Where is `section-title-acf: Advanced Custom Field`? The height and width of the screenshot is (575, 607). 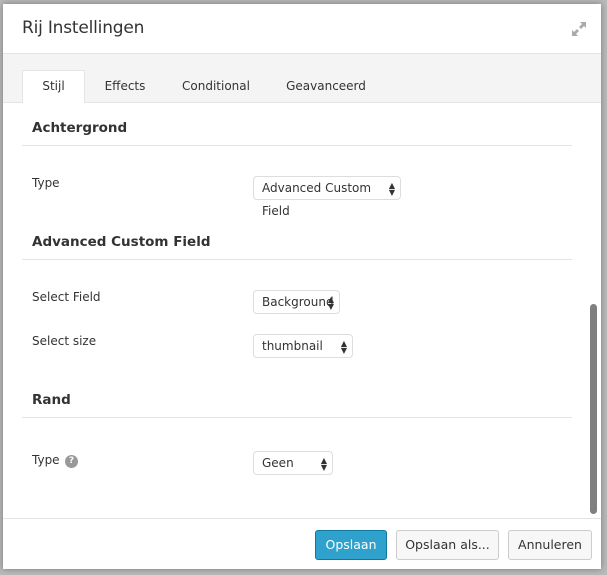
section-title-acf: Advanced Custom Field is located at coordinates (121, 242).